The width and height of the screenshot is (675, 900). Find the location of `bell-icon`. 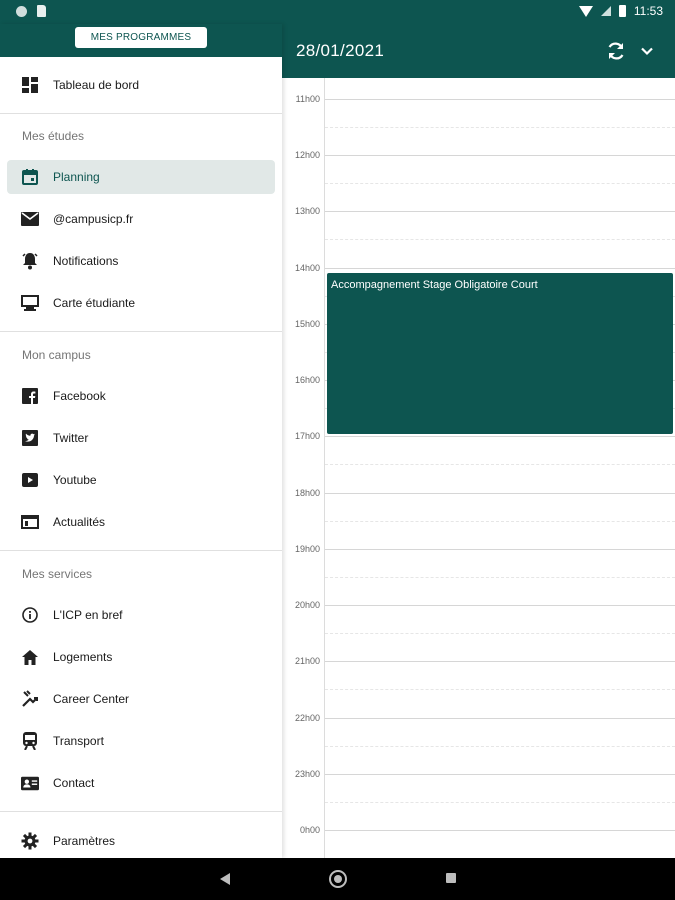

bell-icon is located at coordinates (30, 261).